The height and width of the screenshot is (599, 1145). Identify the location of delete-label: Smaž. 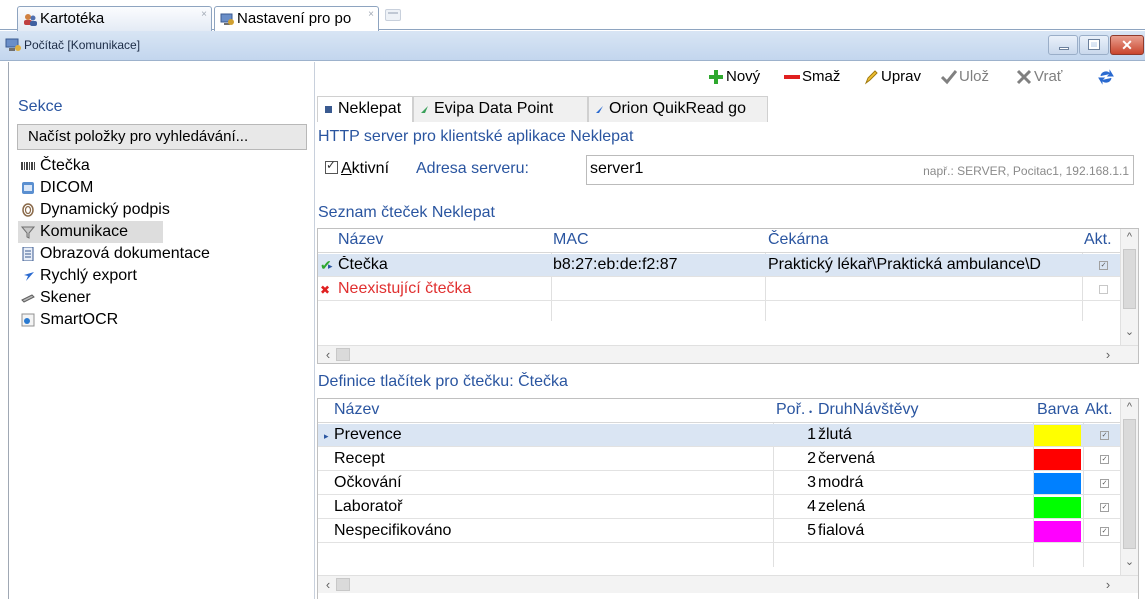
(821, 76).